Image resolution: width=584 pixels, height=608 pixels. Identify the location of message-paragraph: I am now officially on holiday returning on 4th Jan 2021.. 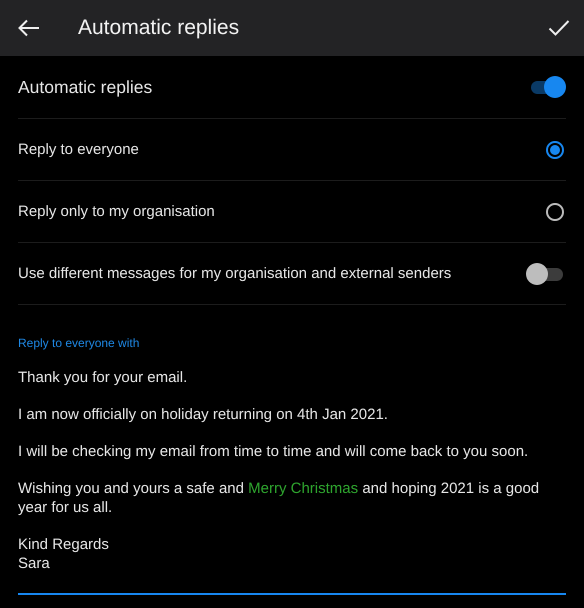
(203, 414).